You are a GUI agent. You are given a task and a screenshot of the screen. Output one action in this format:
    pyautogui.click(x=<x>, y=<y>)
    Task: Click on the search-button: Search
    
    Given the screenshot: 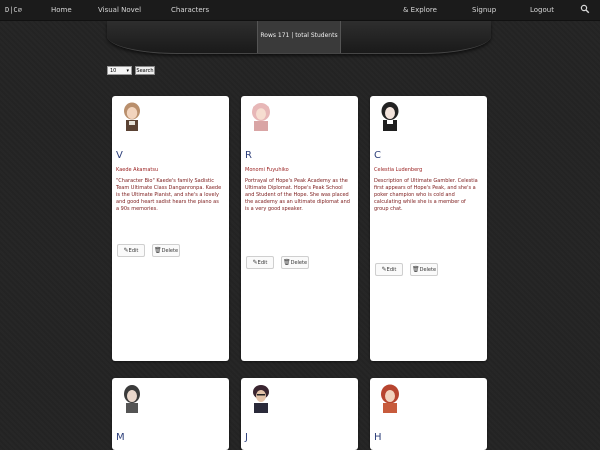 What is the action you would take?
    pyautogui.click(x=145, y=70)
    